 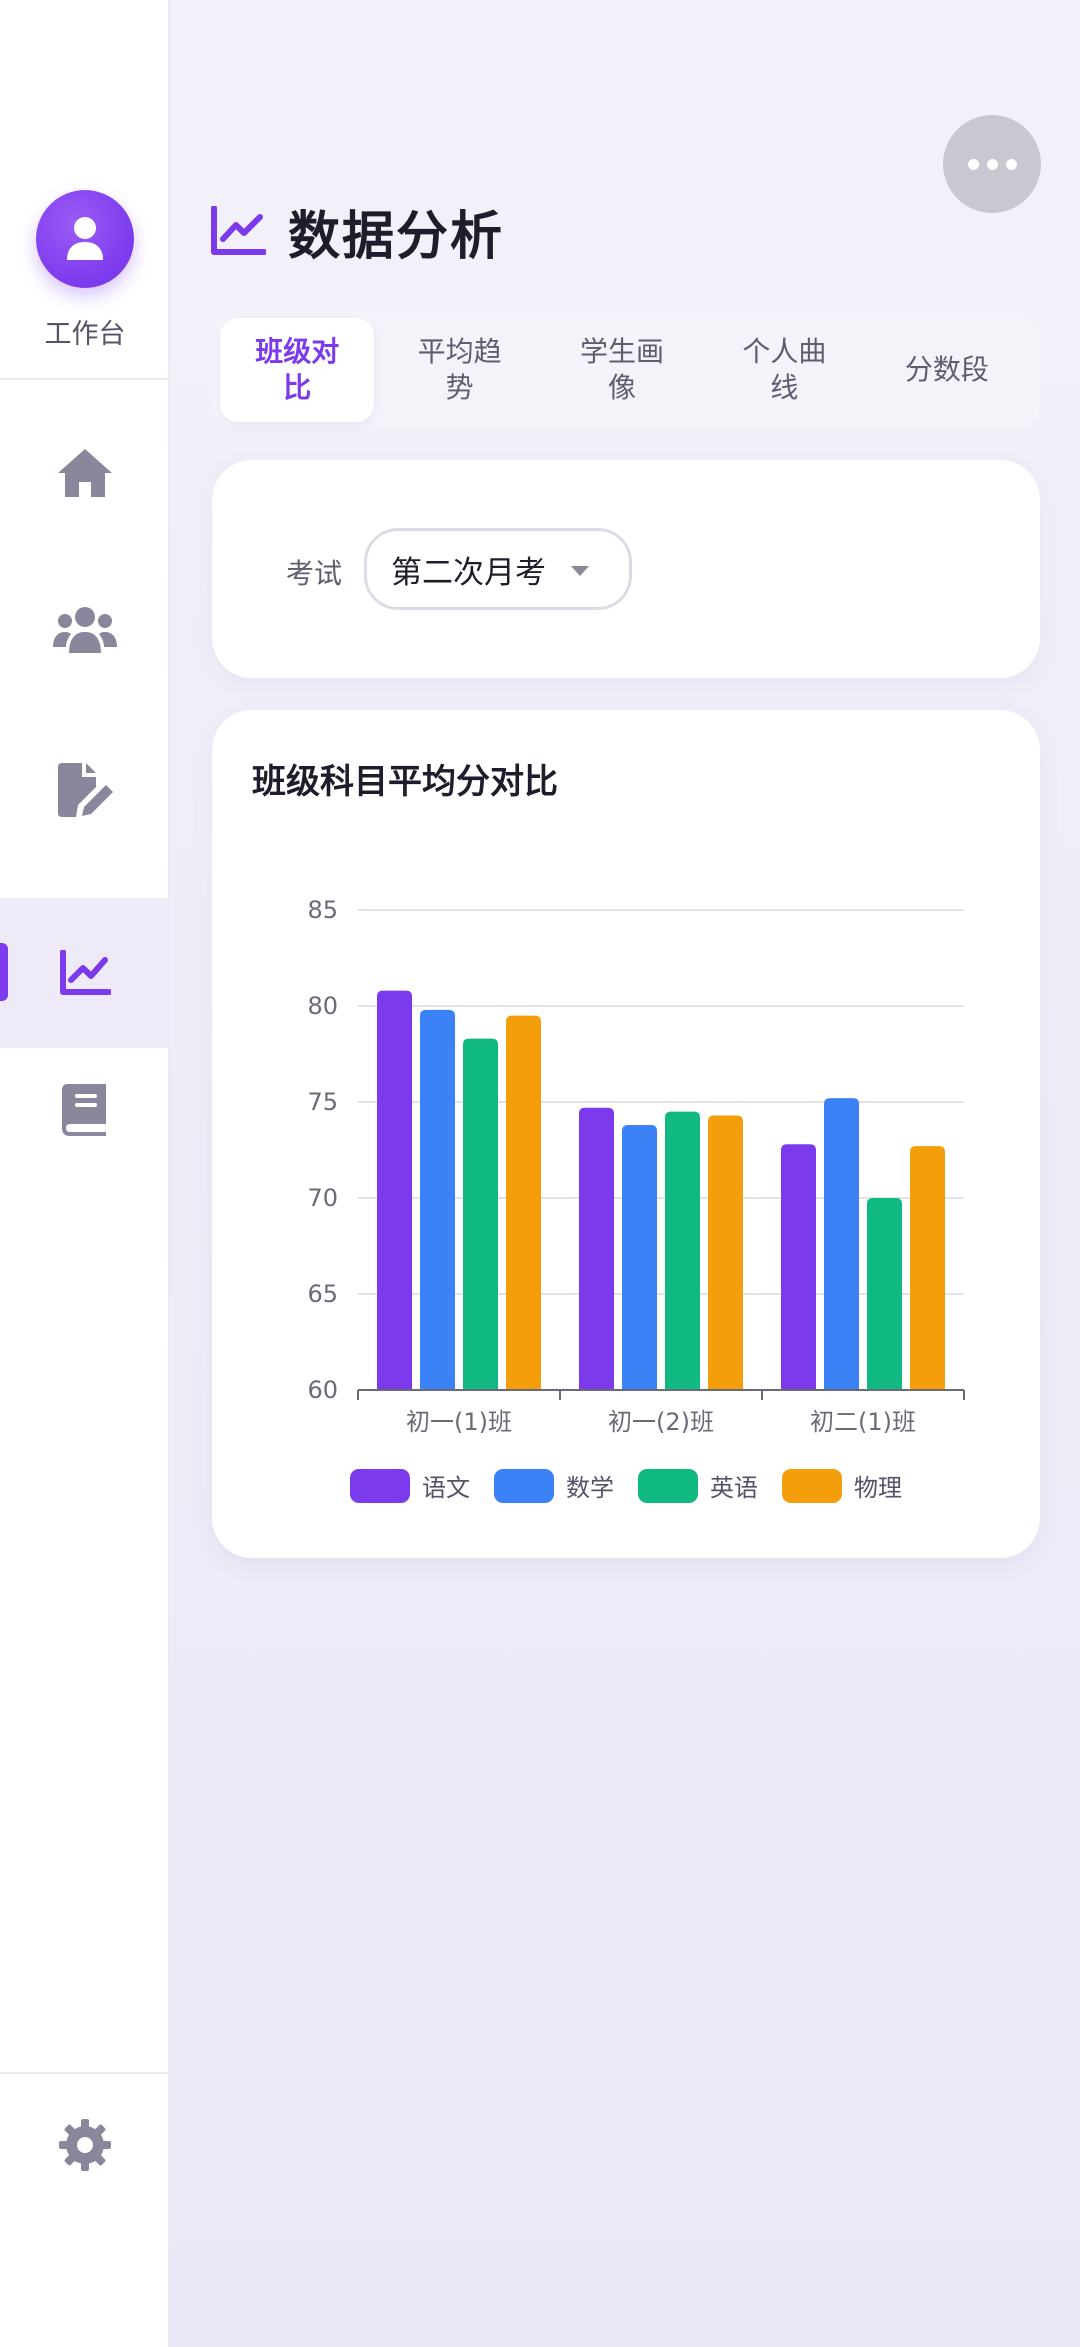 I want to click on sidebar-divider-bottom, so click(x=85, y=2073).